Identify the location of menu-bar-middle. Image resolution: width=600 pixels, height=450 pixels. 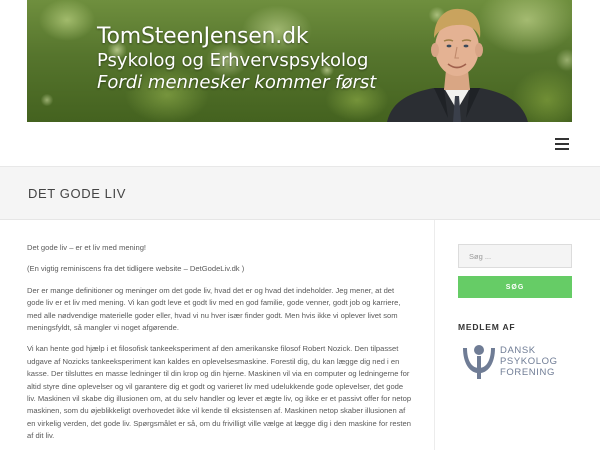
(562, 144).